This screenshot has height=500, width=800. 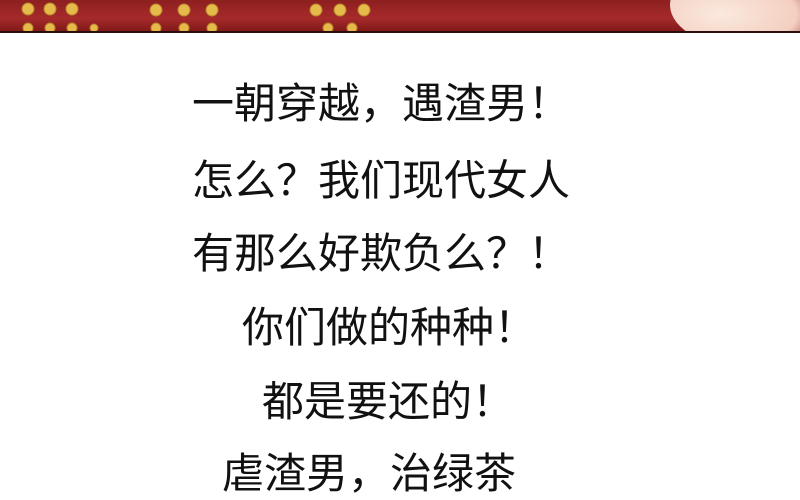 I want to click on text-line-6: 虐渣男，治绿茶, so click(x=369, y=473).